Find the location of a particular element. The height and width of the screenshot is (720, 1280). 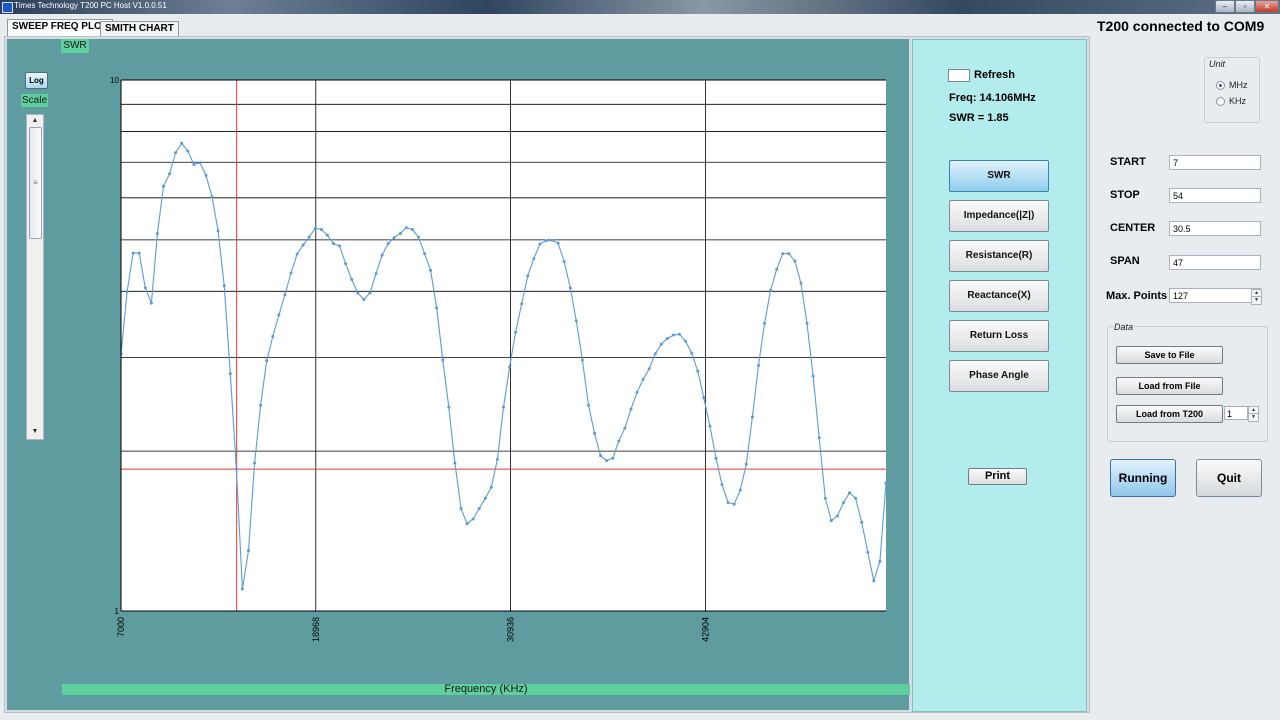

scale-scrollbar: ▲ ≡ ▼ is located at coordinates (35, 277).